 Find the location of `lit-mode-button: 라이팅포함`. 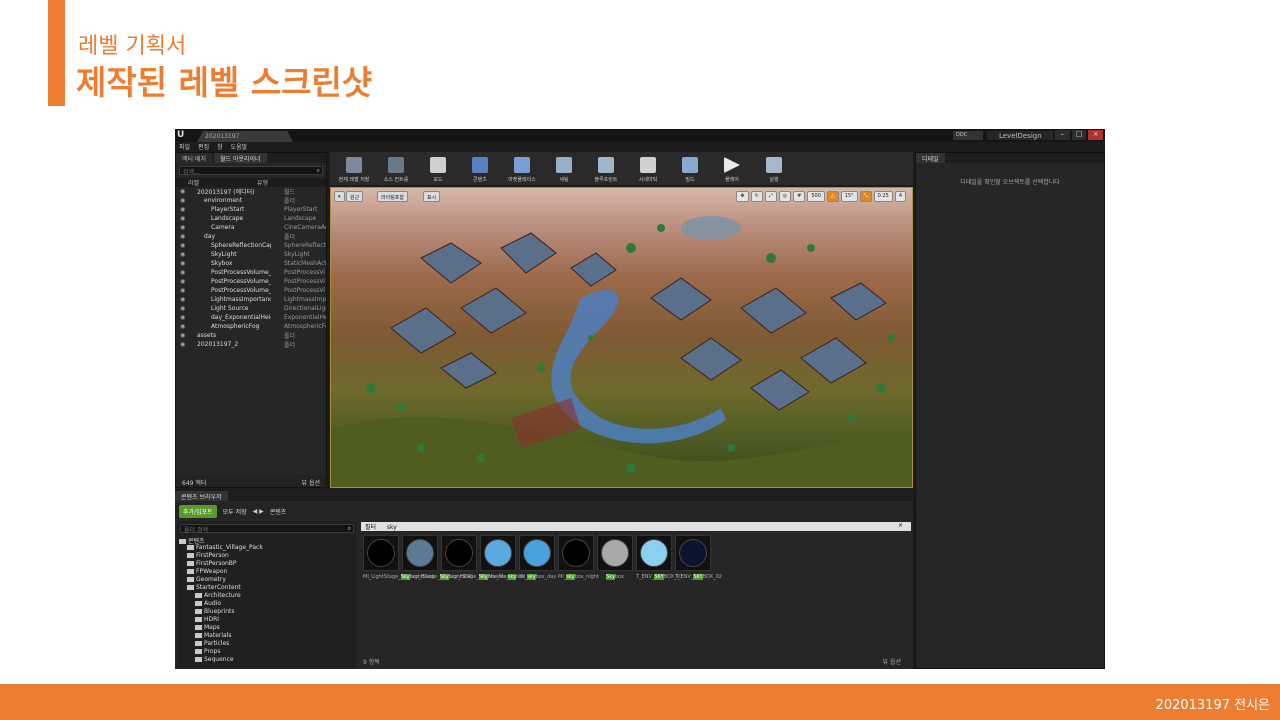

lit-mode-button: 라이팅포함 is located at coordinates (393, 196).